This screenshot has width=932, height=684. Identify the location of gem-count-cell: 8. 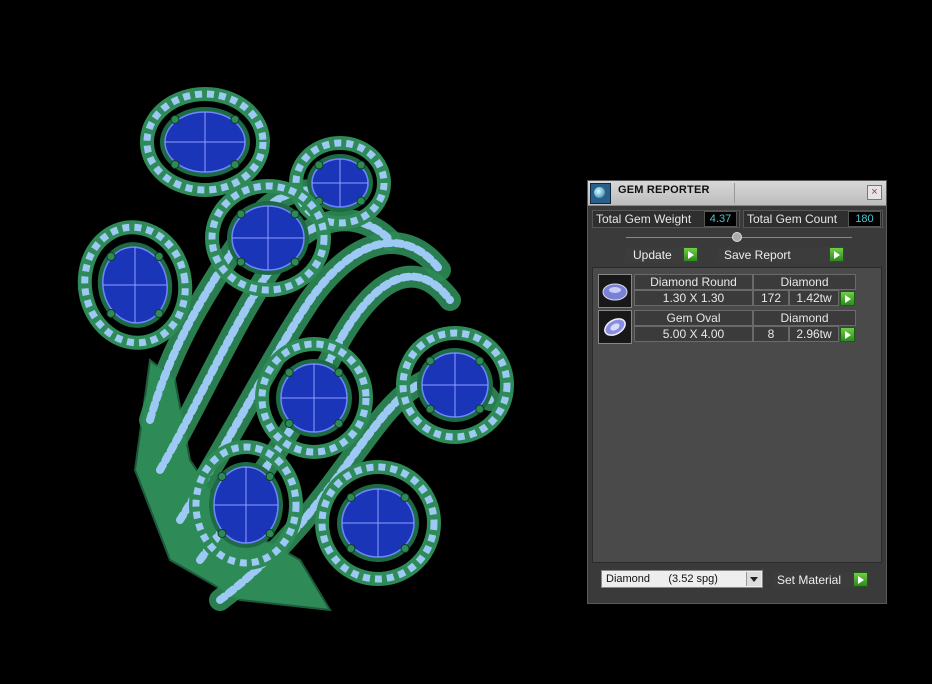
(771, 334).